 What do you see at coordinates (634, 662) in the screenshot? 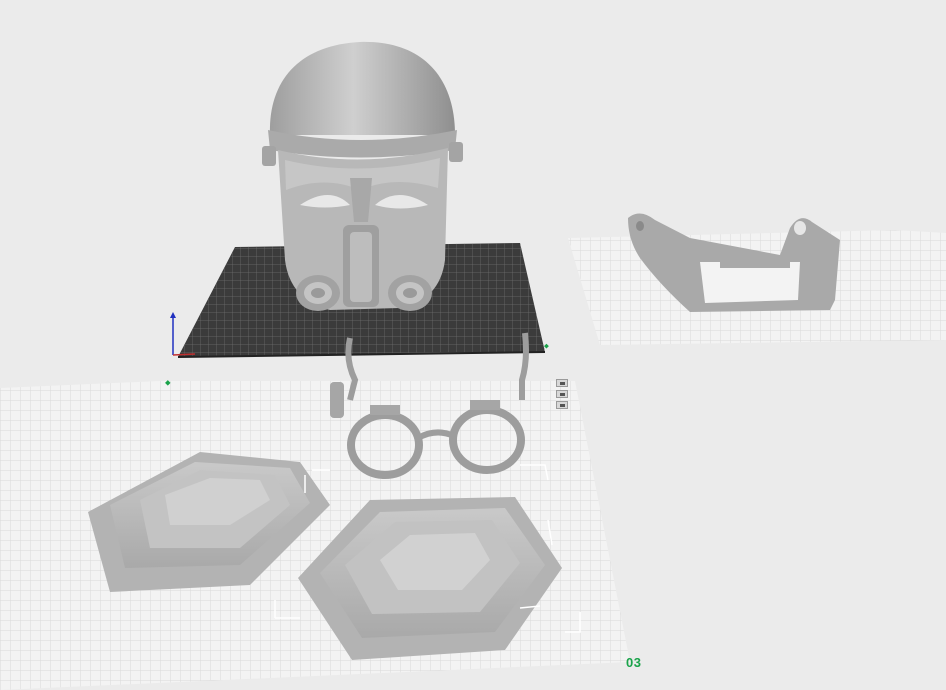
I see `plate-number-label: 03` at bounding box center [634, 662].